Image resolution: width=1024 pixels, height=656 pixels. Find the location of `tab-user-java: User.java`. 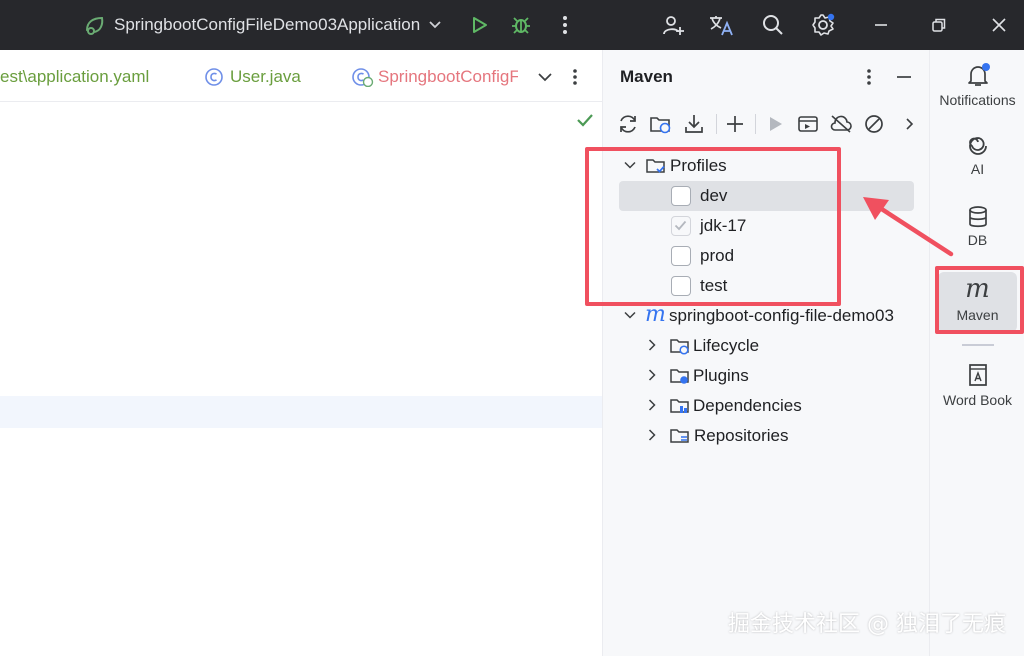

tab-user-java: User.java is located at coordinates (252, 77).